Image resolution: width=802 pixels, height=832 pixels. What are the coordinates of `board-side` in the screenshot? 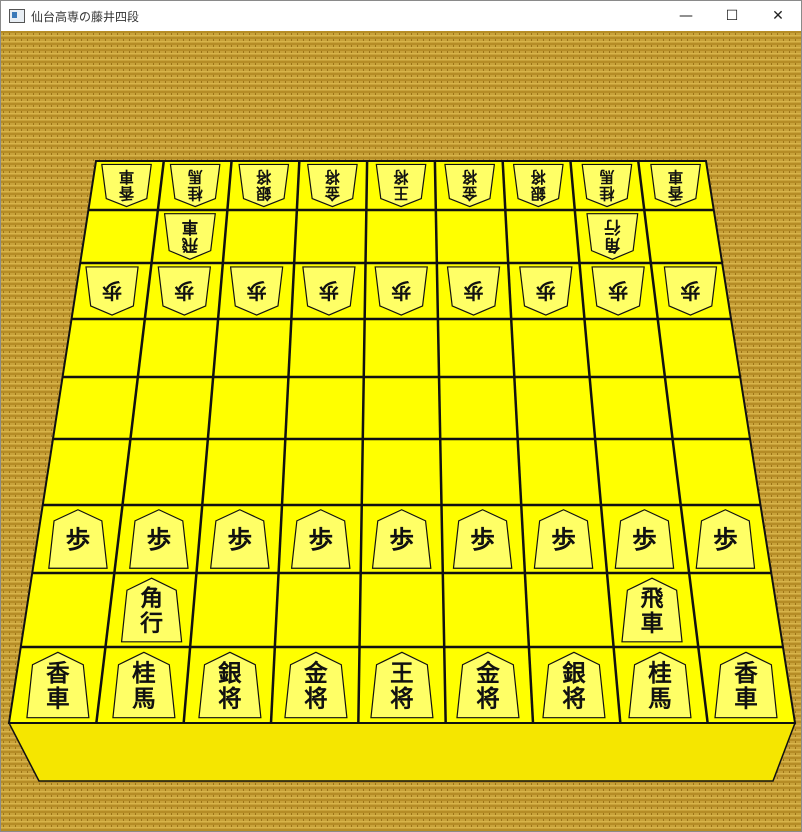 It's located at (402, 752).